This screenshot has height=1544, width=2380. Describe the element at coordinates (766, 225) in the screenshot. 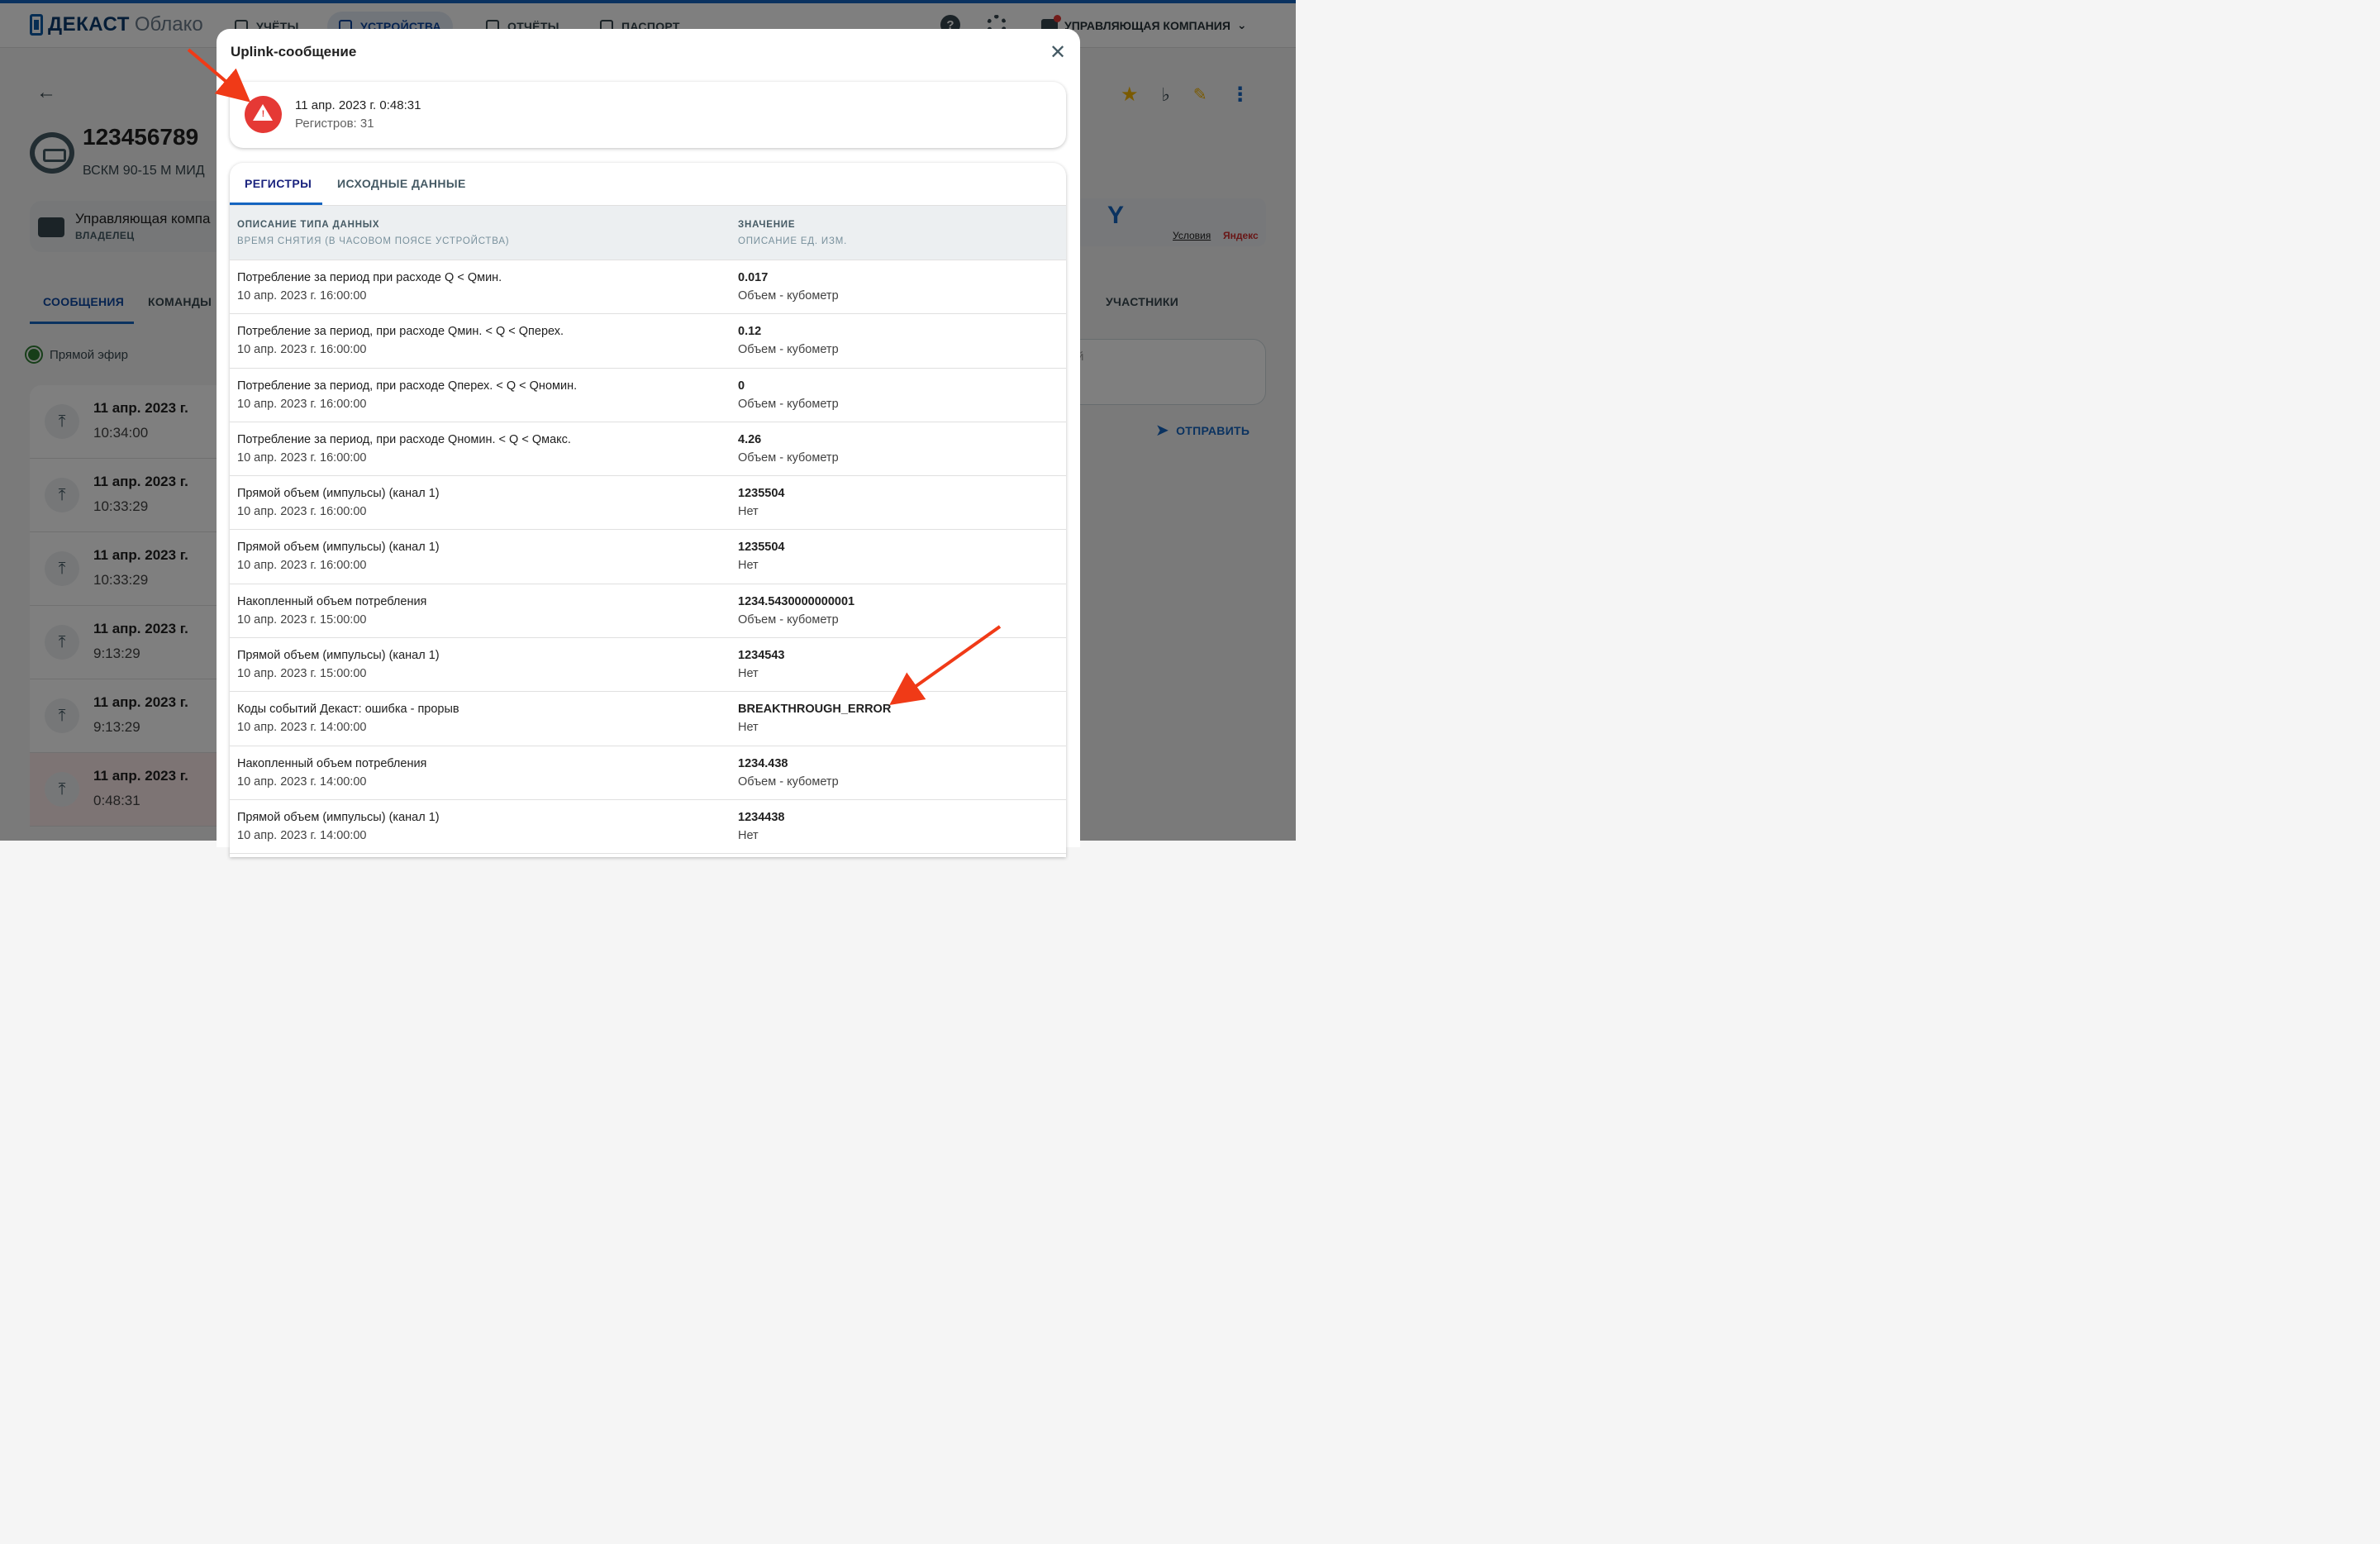

I see `col-value-header: ЗНАЧЕНИЕ` at that location.